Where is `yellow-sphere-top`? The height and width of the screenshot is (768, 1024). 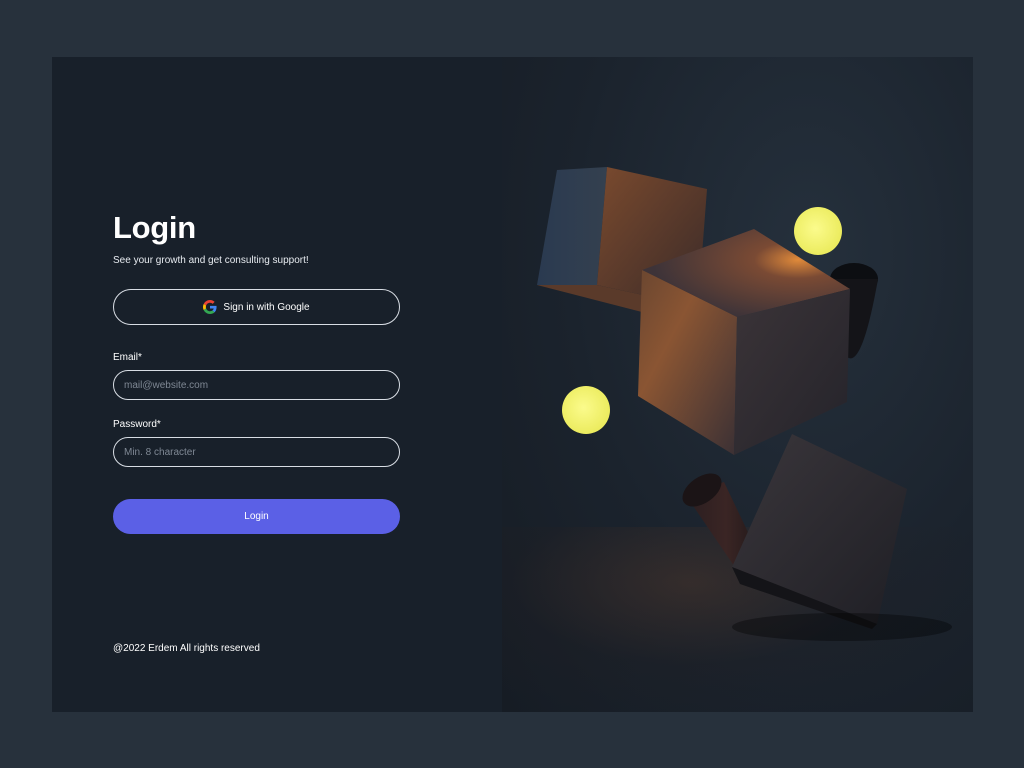
yellow-sphere-top is located at coordinates (818, 231).